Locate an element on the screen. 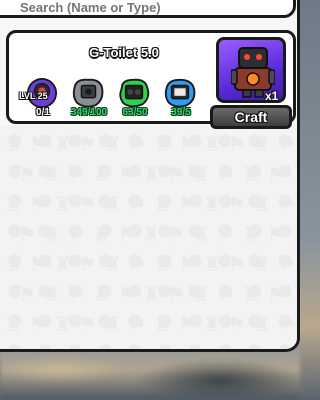 The height and width of the screenshot is (400, 320). requirement-gray-unit: 349/100 is located at coordinates (88, 99).